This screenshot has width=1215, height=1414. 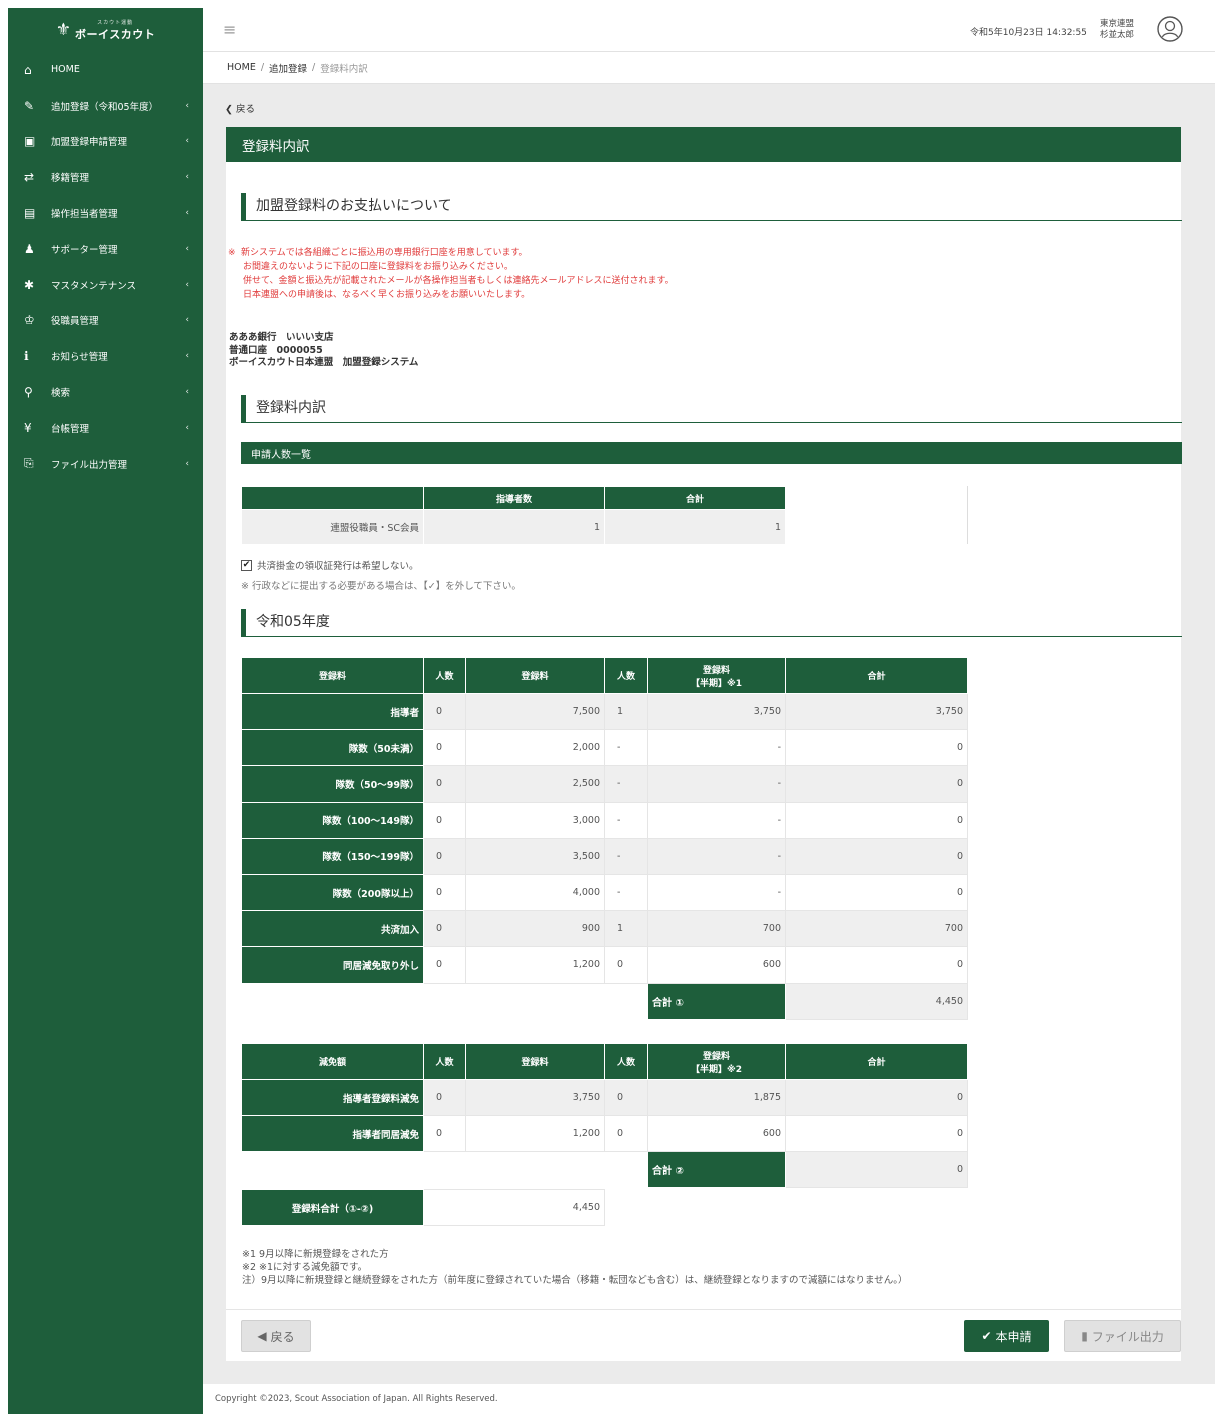 What do you see at coordinates (716, 1056) in the screenshot?
I see `reduction-header-half-fee-line1: 登録料` at bounding box center [716, 1056].